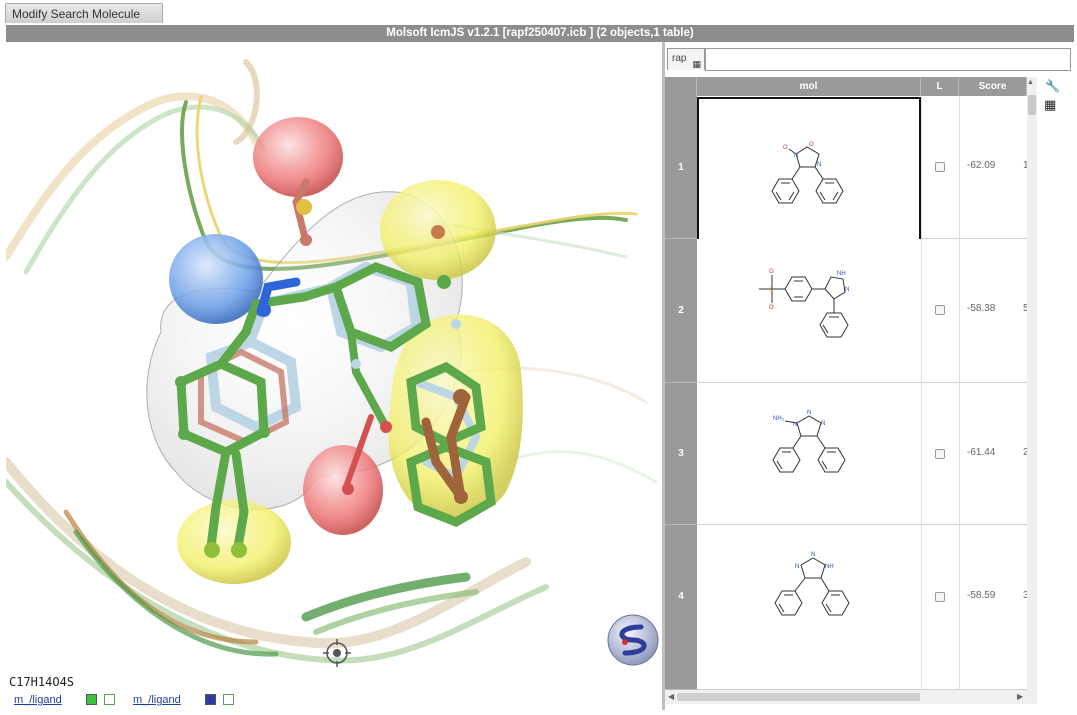  What do you see at coordinates (809, 441) in the screenshot?
I see `structure-triazole-nh2-drawing: NH₂ N N N` at bounding box center [809, 441].